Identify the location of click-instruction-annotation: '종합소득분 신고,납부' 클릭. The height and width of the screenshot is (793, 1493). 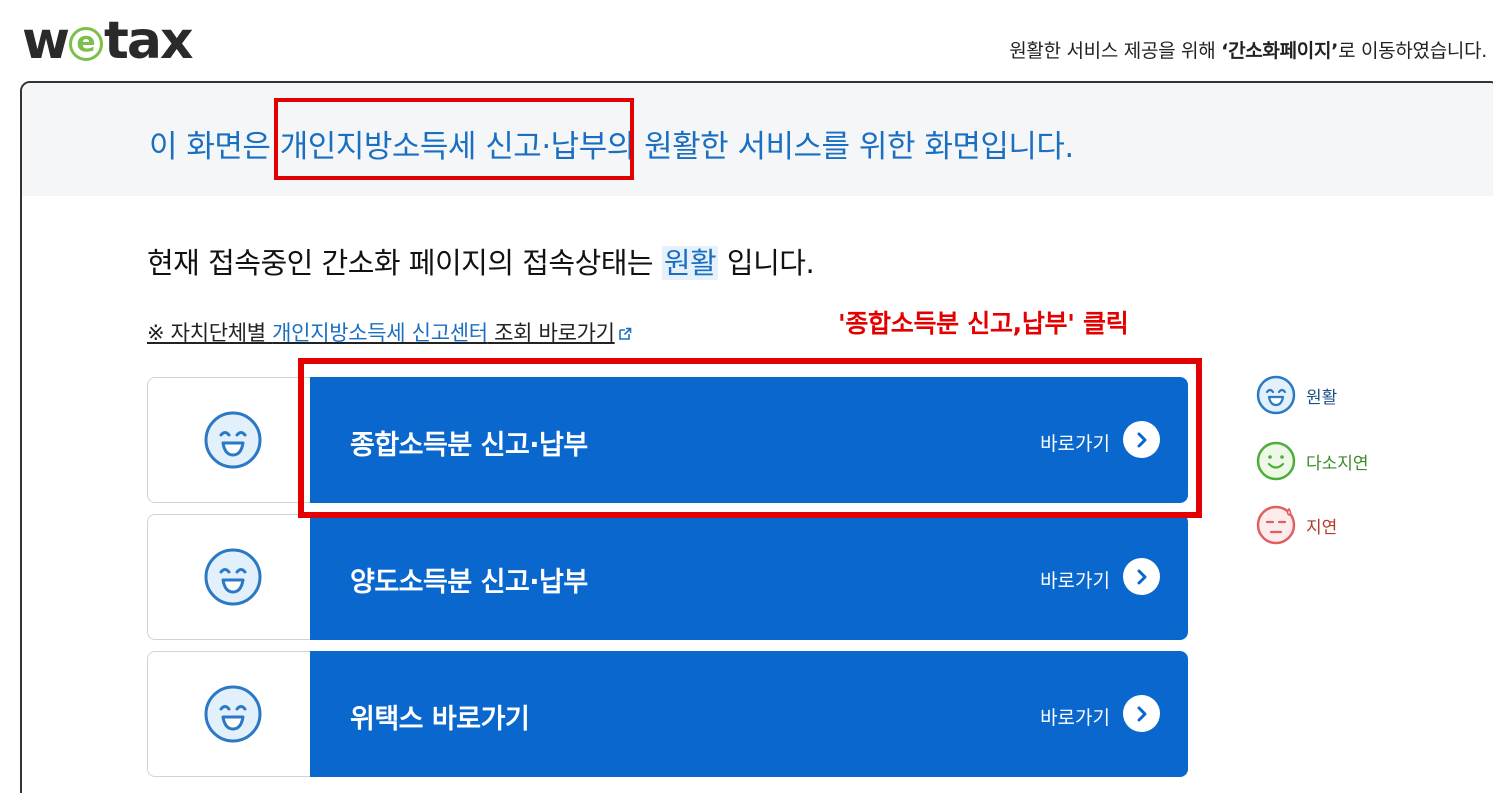
(983, 323).